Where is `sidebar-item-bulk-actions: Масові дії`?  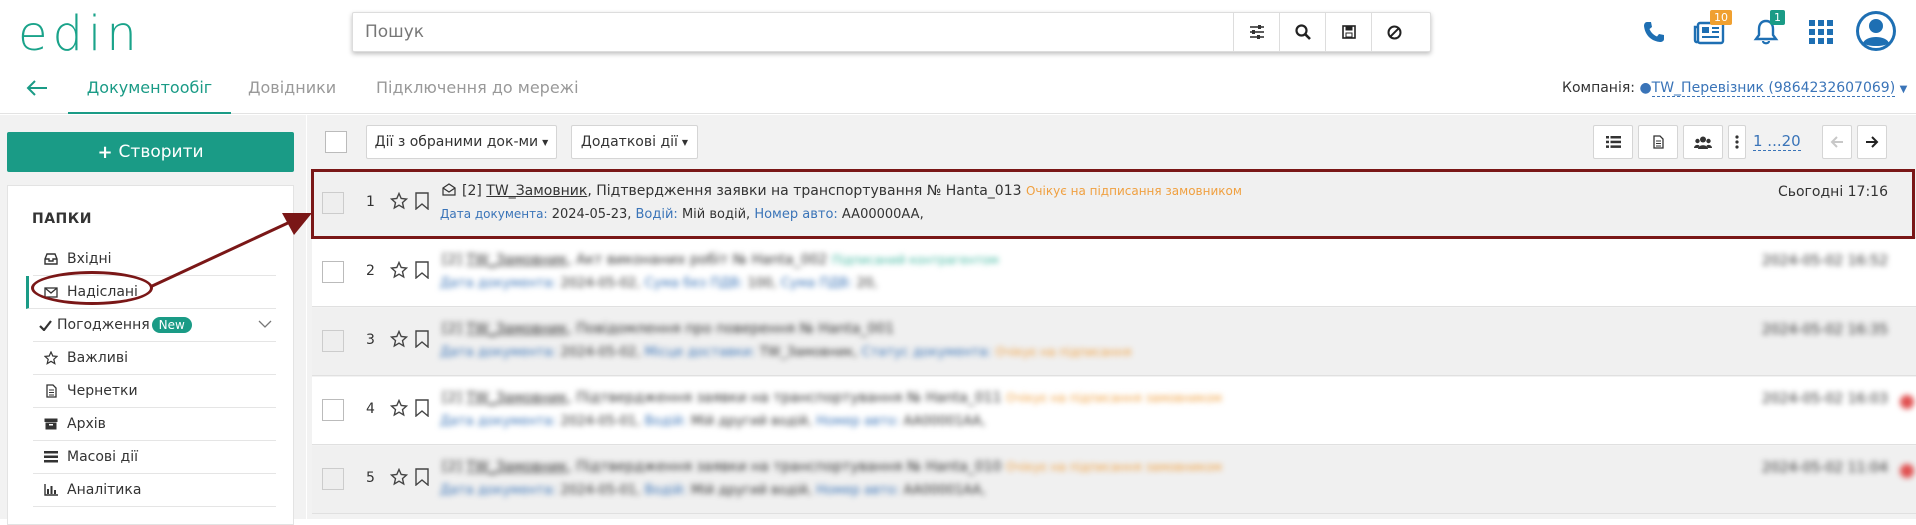 sidebar-item-bulk-actions: Масові дії is located at coordinates (154, 457).